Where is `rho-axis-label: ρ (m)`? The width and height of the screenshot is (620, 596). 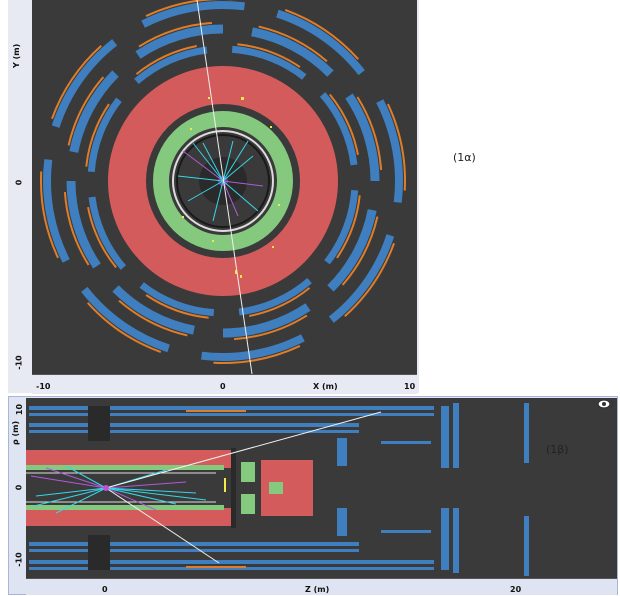 rho-axis-label: ρ (m) is located at coordinates (15, 432).